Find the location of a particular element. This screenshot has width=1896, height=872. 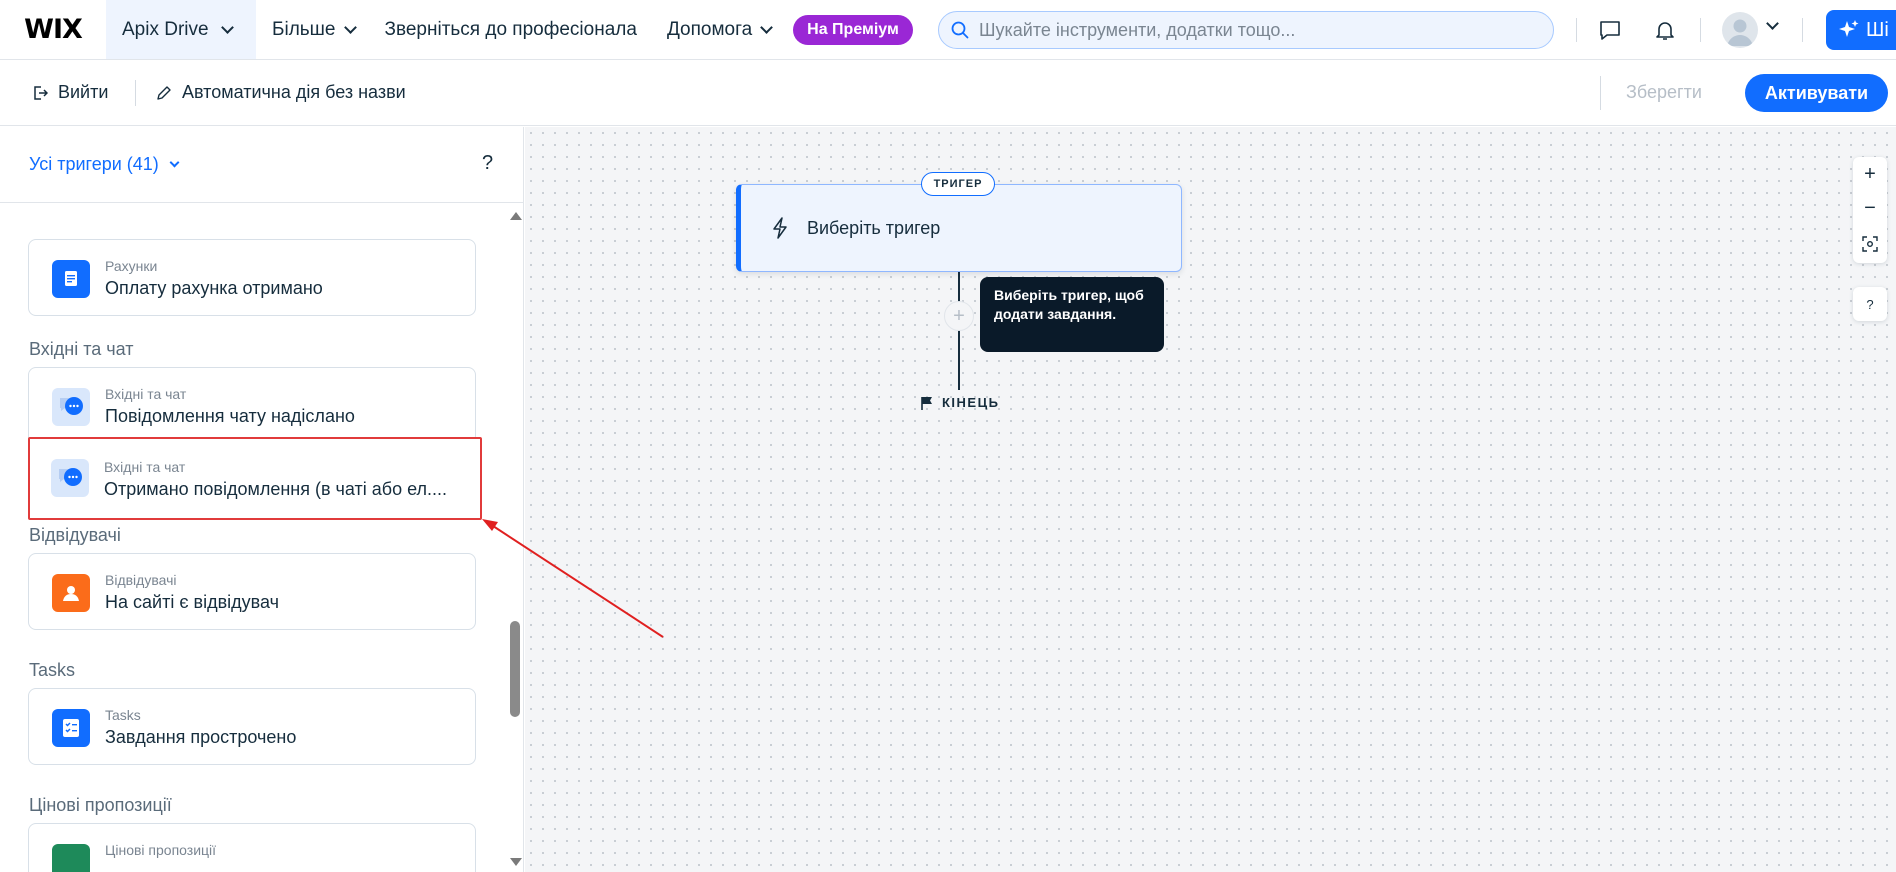

ai-assistant-button: Ші is located at coordinates (1861, 30).